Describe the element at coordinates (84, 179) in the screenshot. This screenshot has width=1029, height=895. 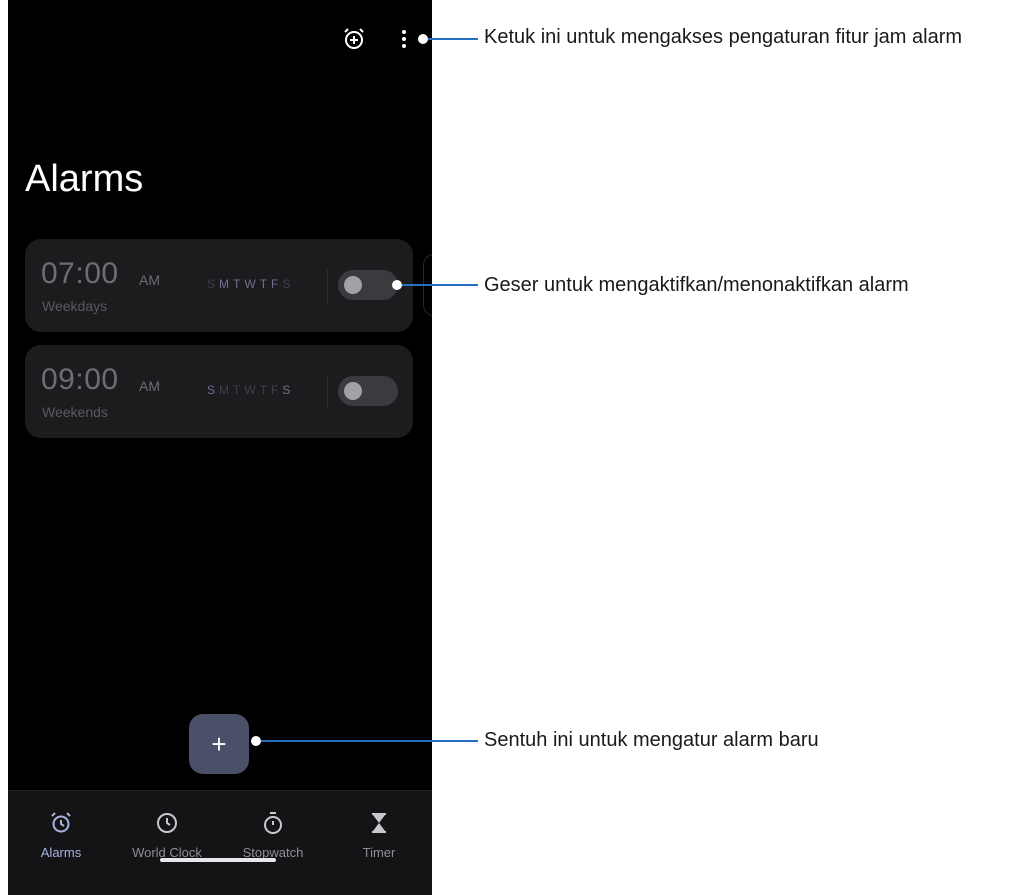
I see `page-title: Alarms` at that location.